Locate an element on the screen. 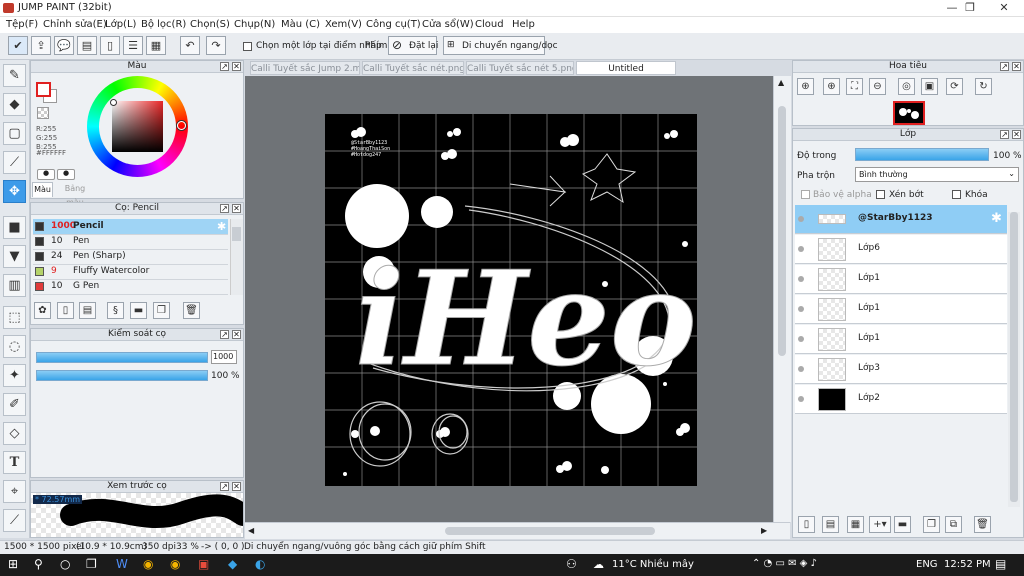 This screenshot has height=576, width=1024. scroll-up-icon: ▲ is located at coordinates (781, 82).